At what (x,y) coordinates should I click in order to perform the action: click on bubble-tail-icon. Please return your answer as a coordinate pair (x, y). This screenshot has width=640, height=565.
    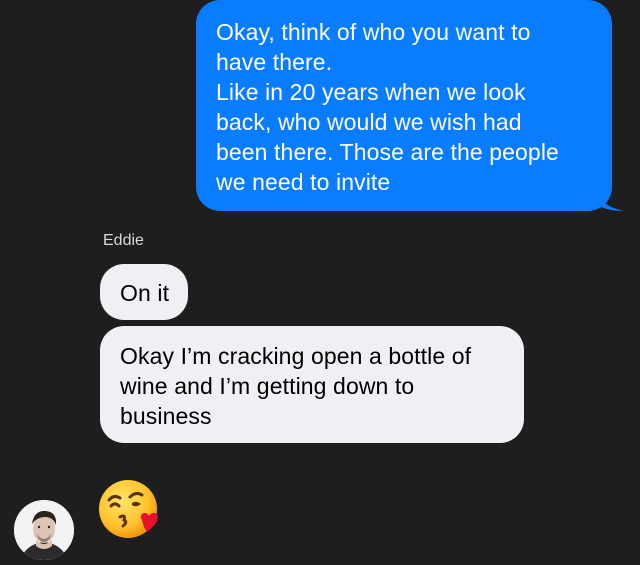
    Looking at the image, I should click on (611, 200).